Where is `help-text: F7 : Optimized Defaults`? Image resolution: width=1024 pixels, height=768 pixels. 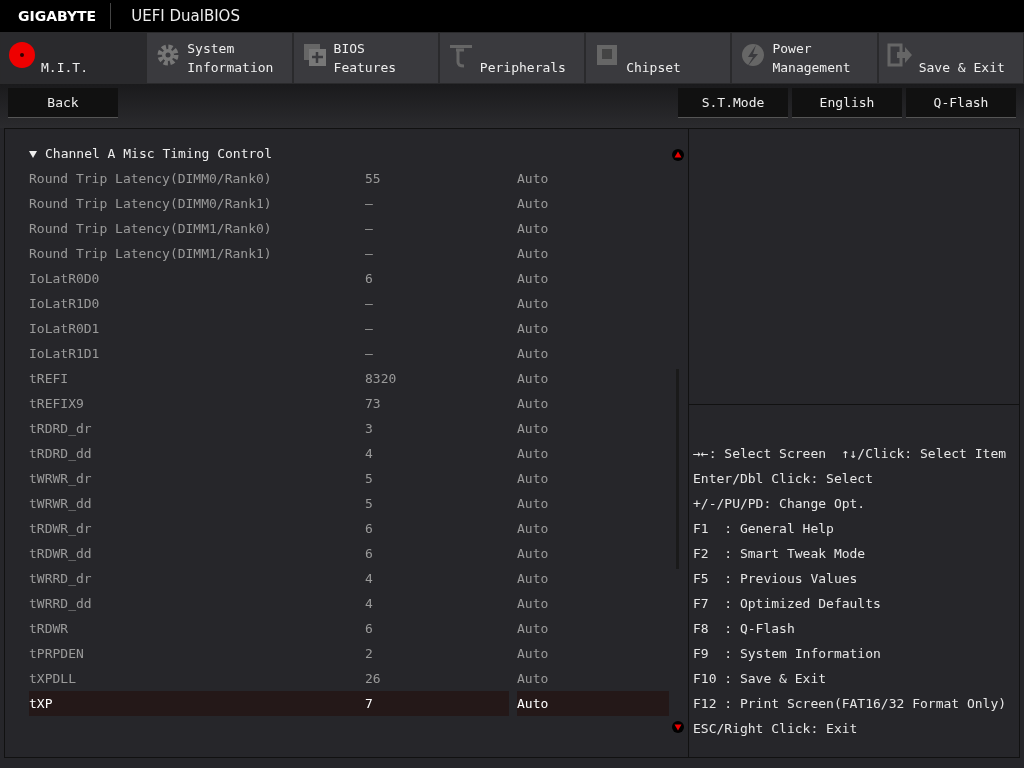 help-text: F7 : Optimized Defaults is located at coordinates (787, 604).